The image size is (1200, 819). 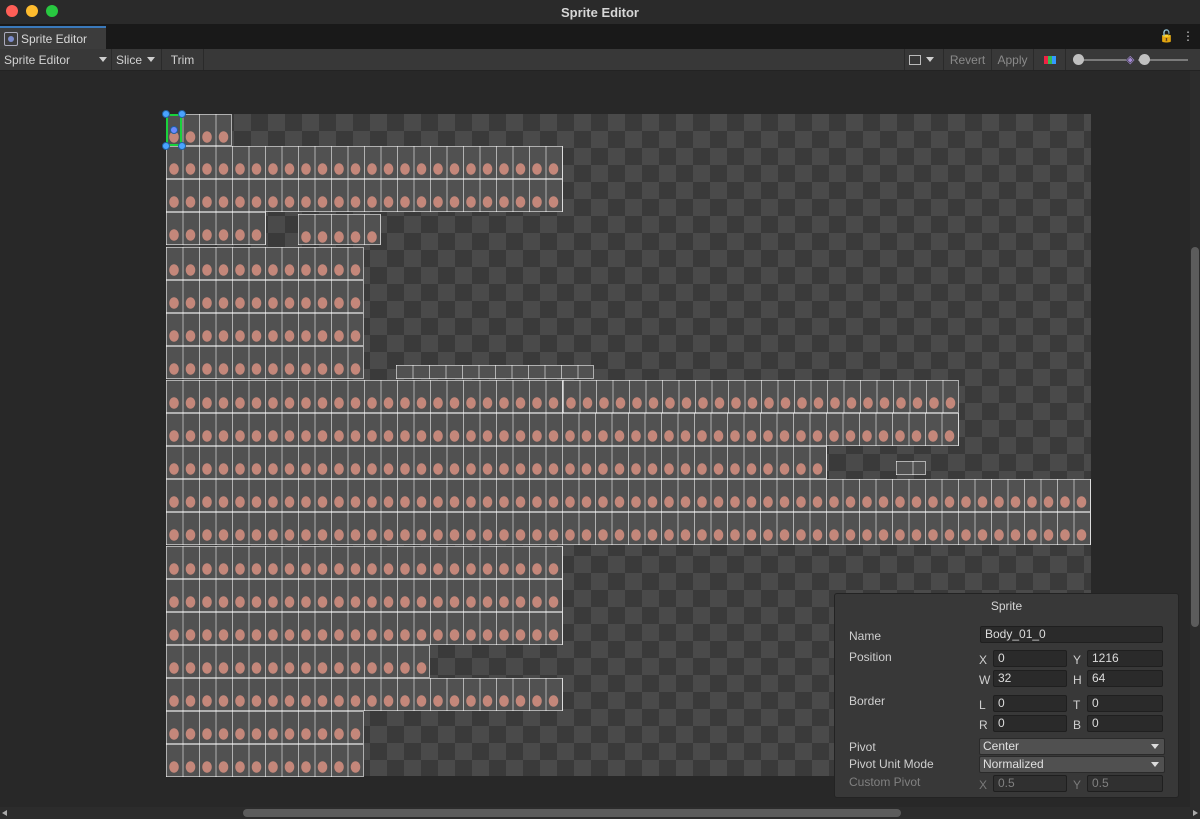 What do you see at coordinates (1006, 606) in the screenshot?
I see `panel-title: Sprite` at bounding box center [1006, 606].